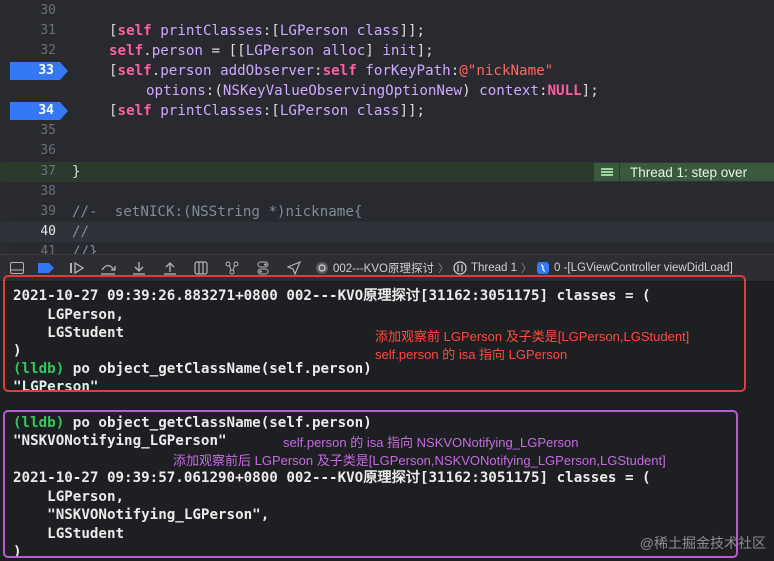 This screenshot has width=774, height=561. What do you see at coordinates (543, 268) in the screenshot?
I see `stack-frame-icon` at bounding box center [543, 268].